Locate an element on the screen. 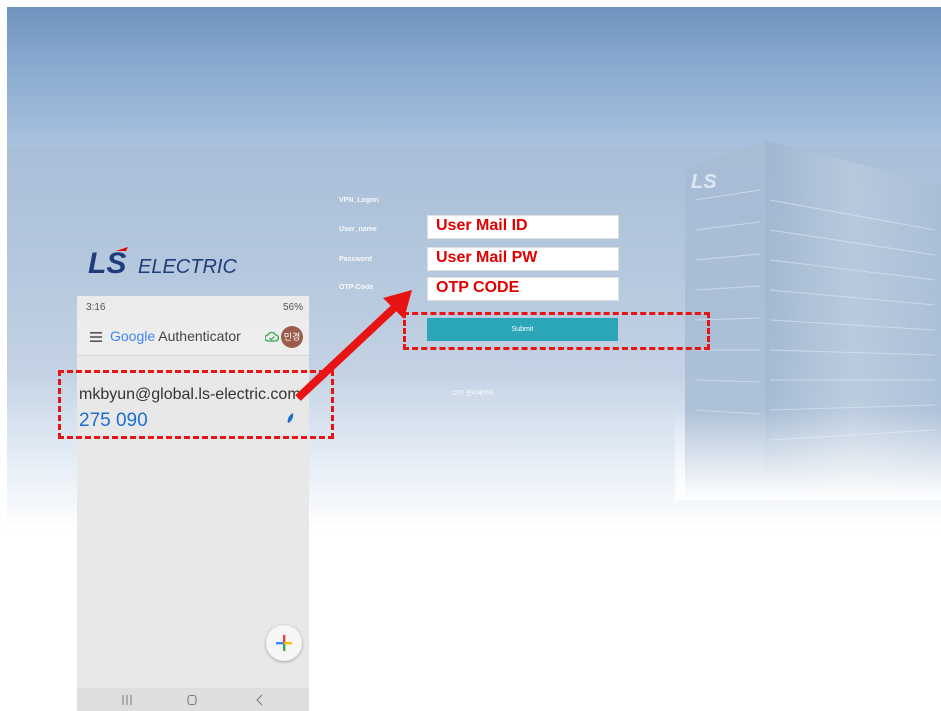  logo-ls: LS is located at coordinates (107, 263).